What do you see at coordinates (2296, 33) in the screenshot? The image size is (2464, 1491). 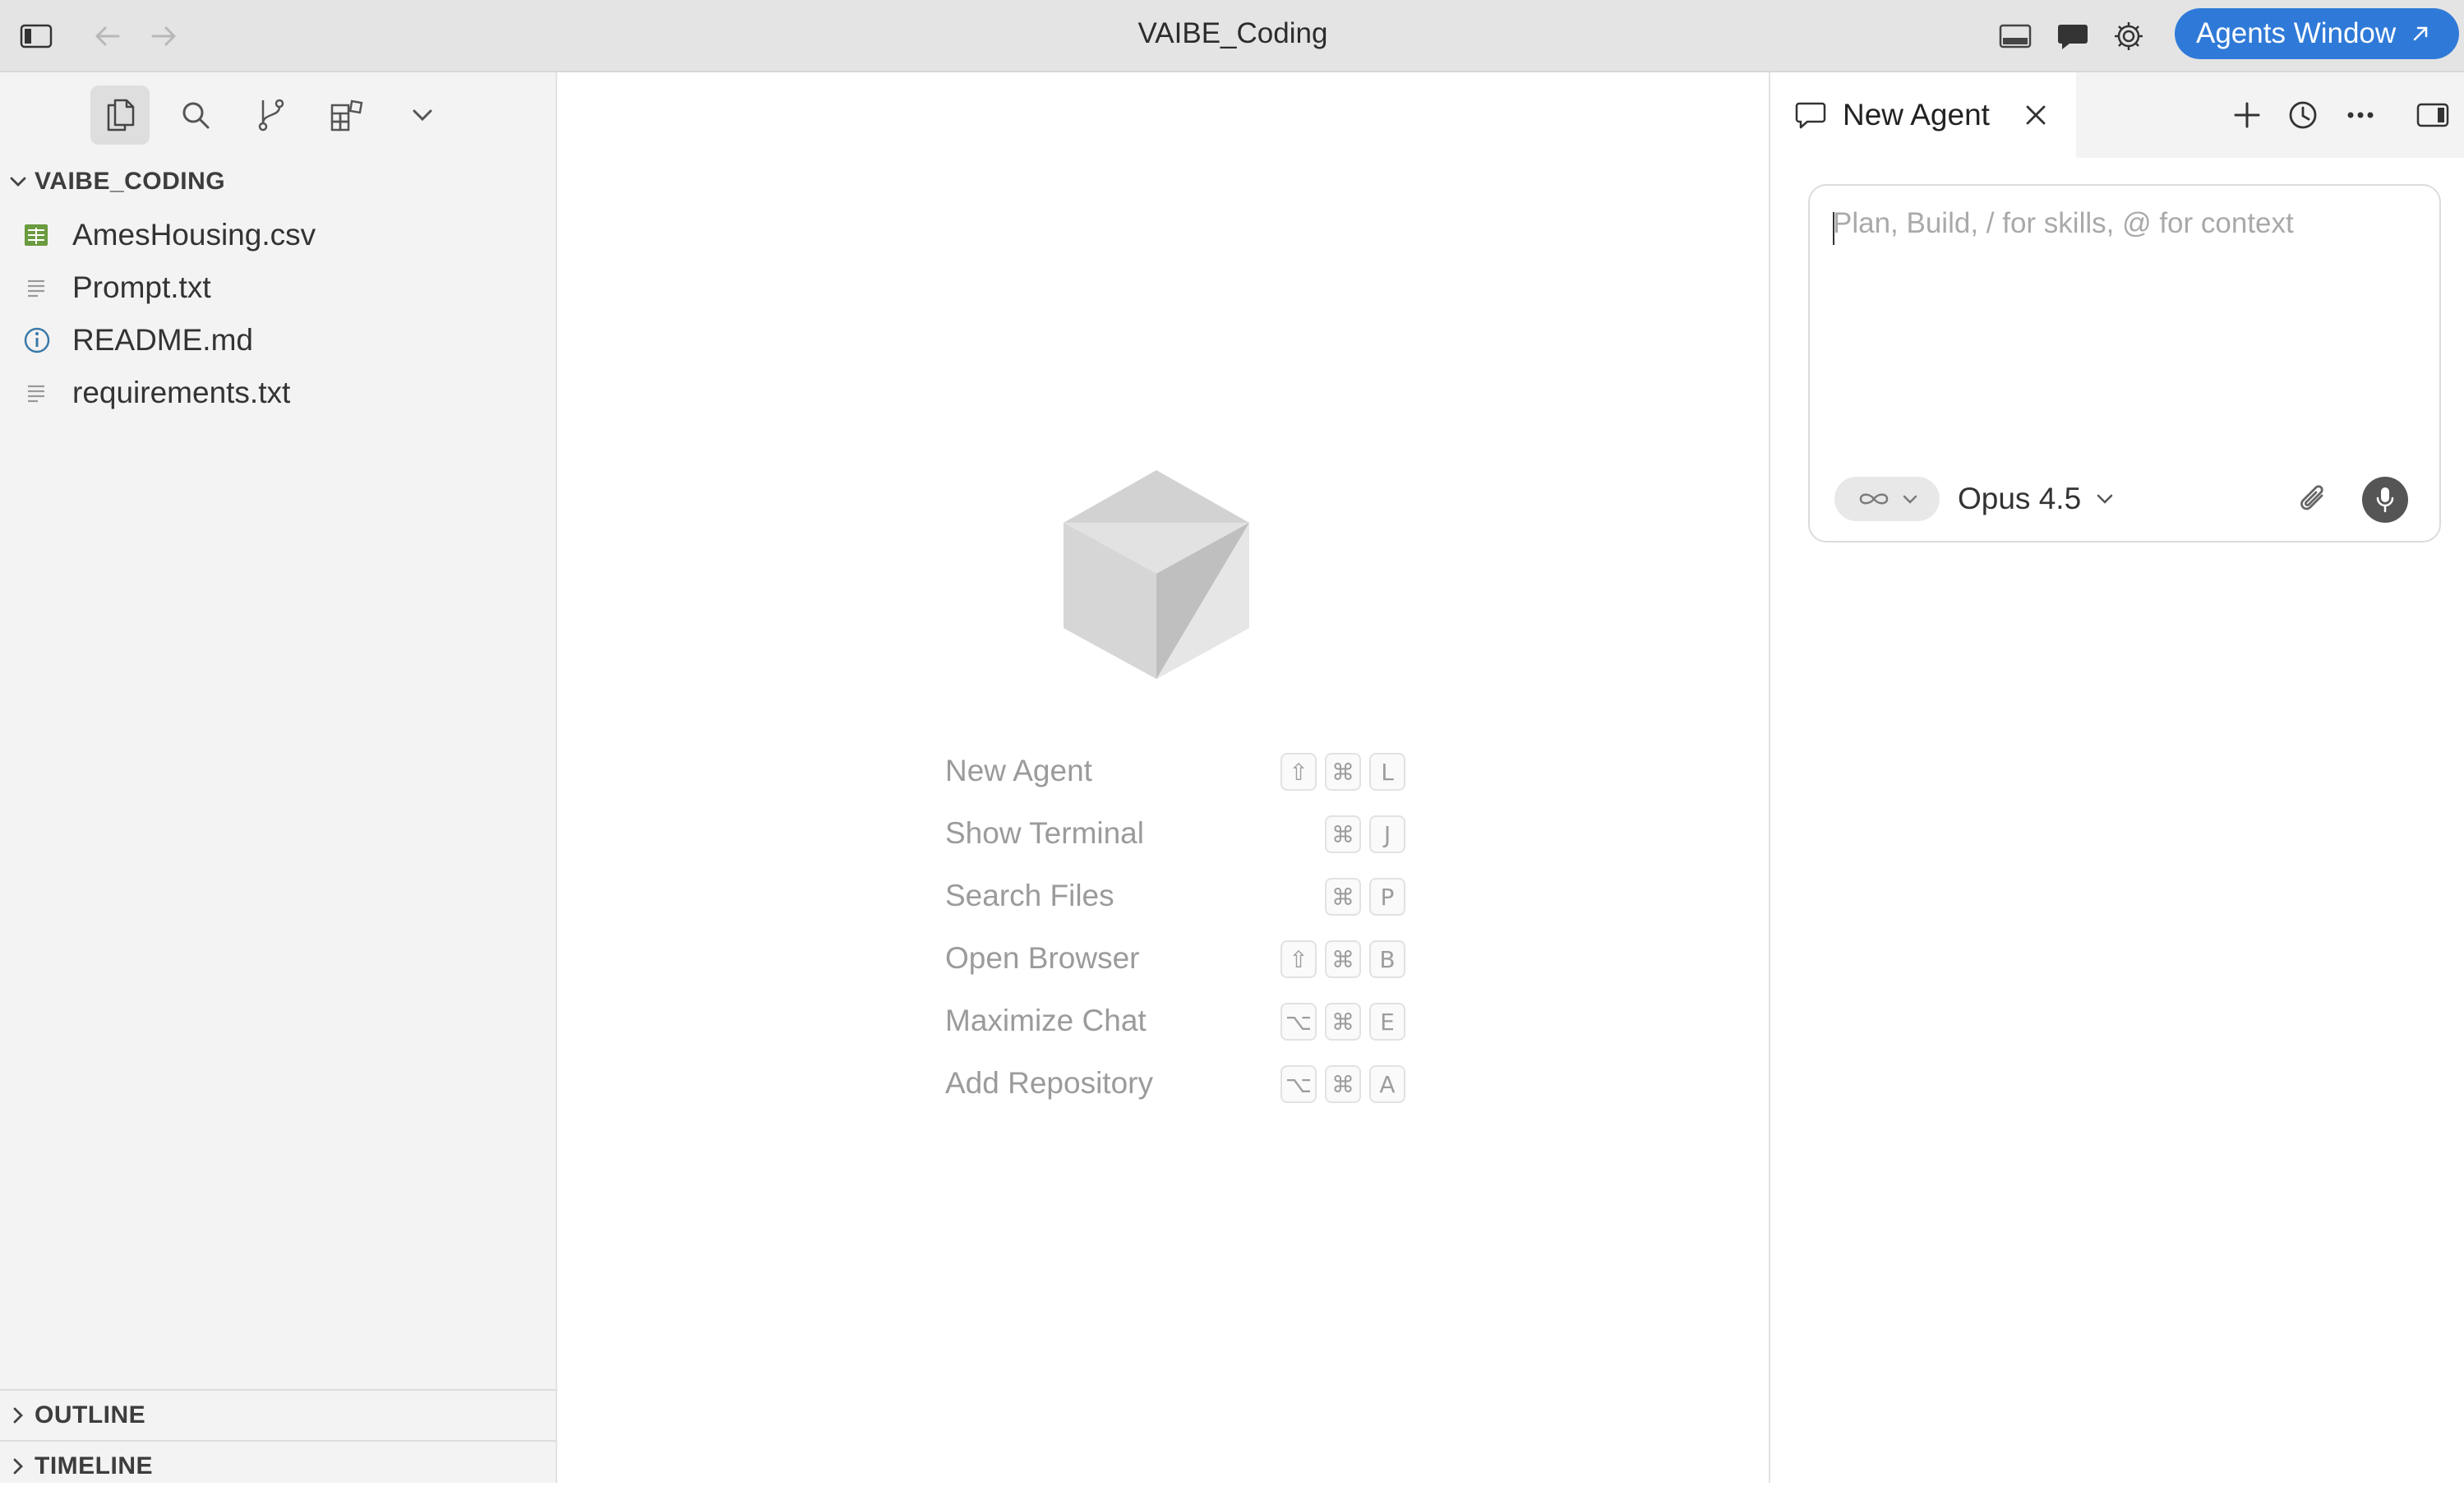 I see `agents-window-label: Agents Window` at bounding box center [2296, 33].